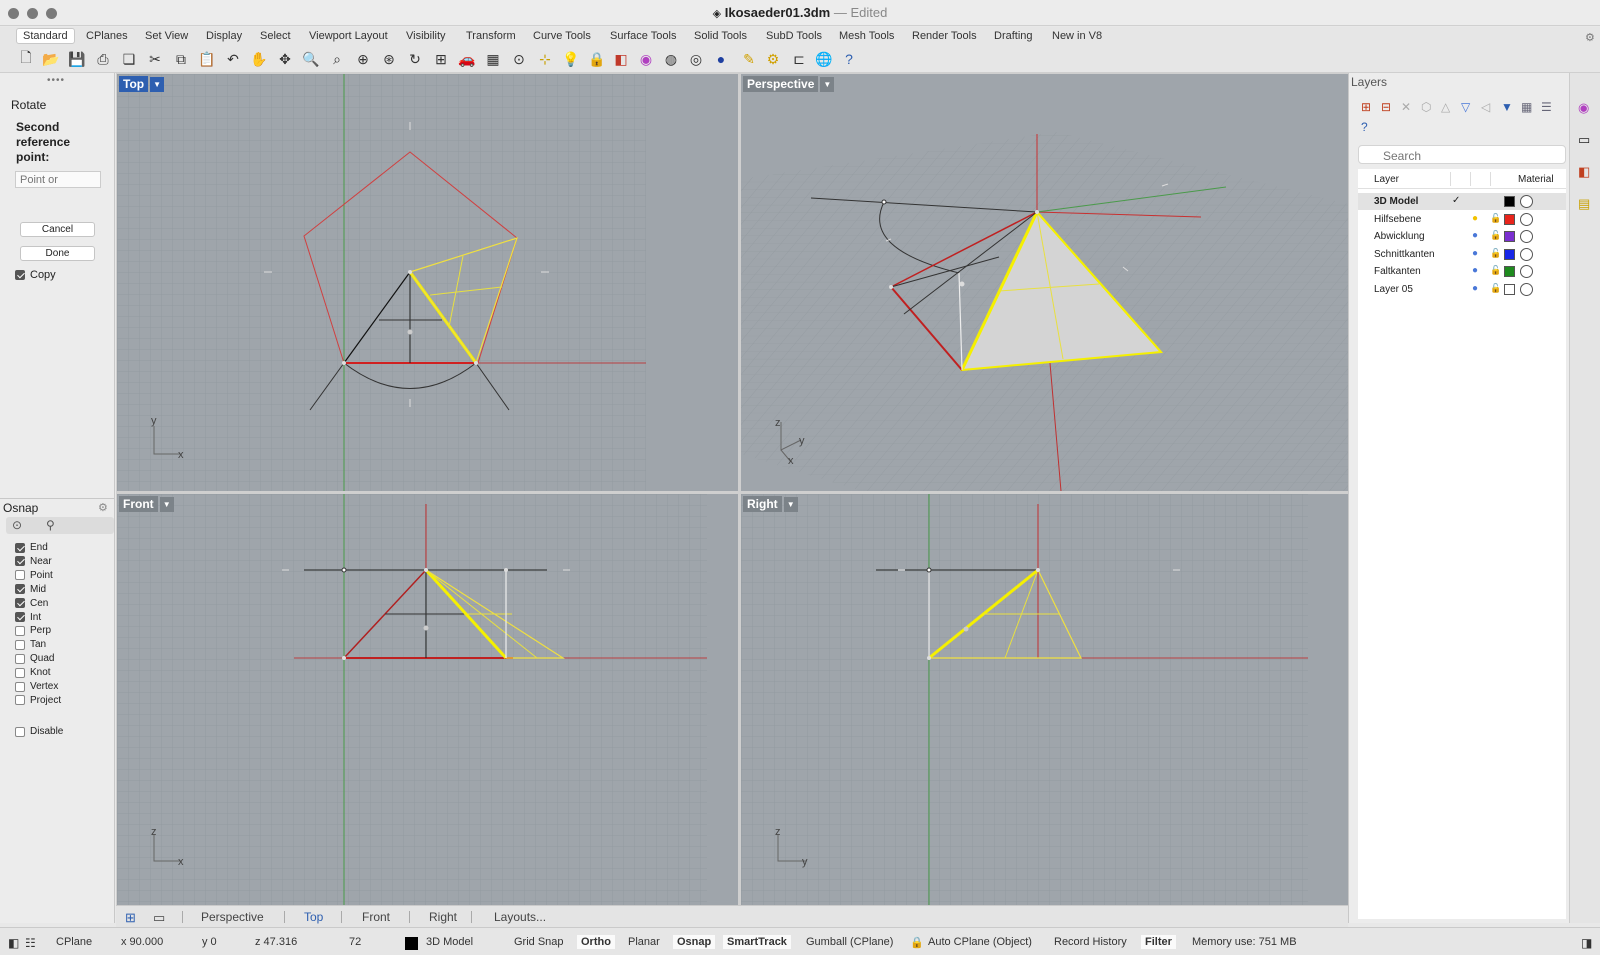 The image size is (1600, 955). I want to click on layer-row: Abwicklung ● 🔓, so click(1462, 236).